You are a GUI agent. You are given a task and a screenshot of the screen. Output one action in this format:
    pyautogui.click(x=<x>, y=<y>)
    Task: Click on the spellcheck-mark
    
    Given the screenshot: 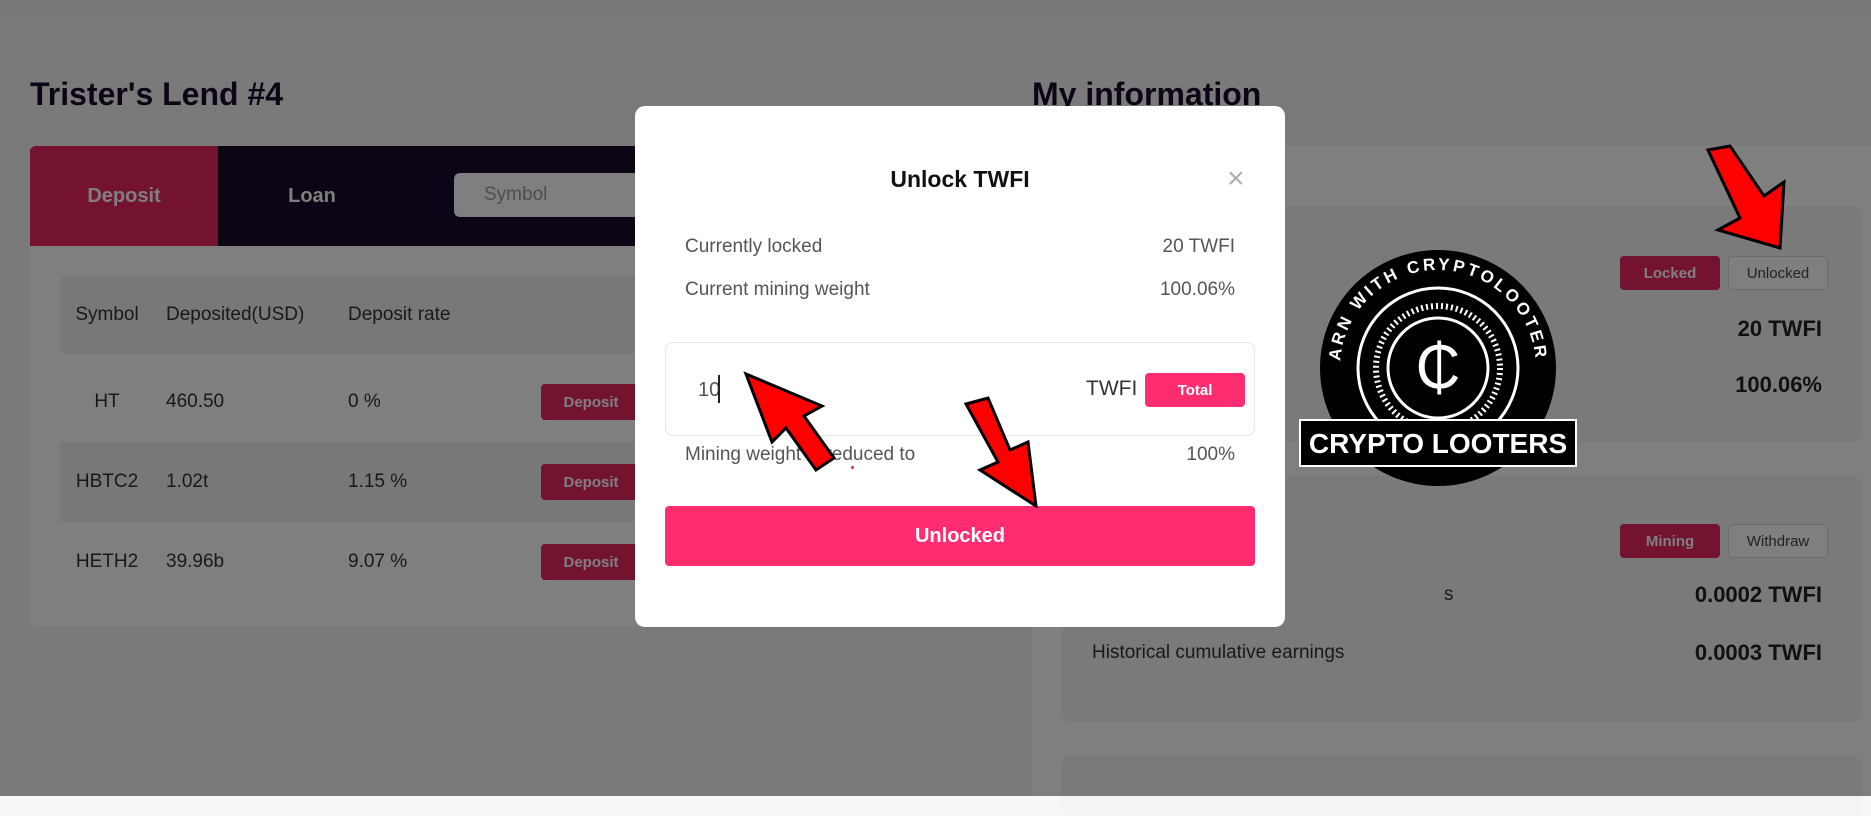 What is the action you would take?
    pyautogui.click(x=852, y=467)
    